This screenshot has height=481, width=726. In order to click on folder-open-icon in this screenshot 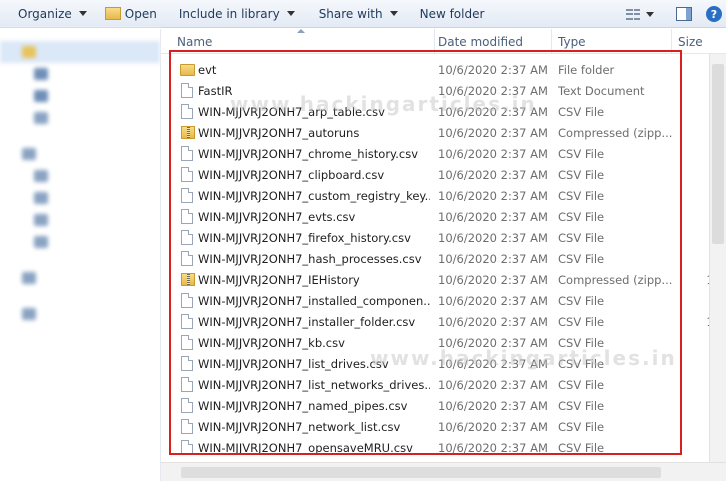, I will do `click(112, 13)`.